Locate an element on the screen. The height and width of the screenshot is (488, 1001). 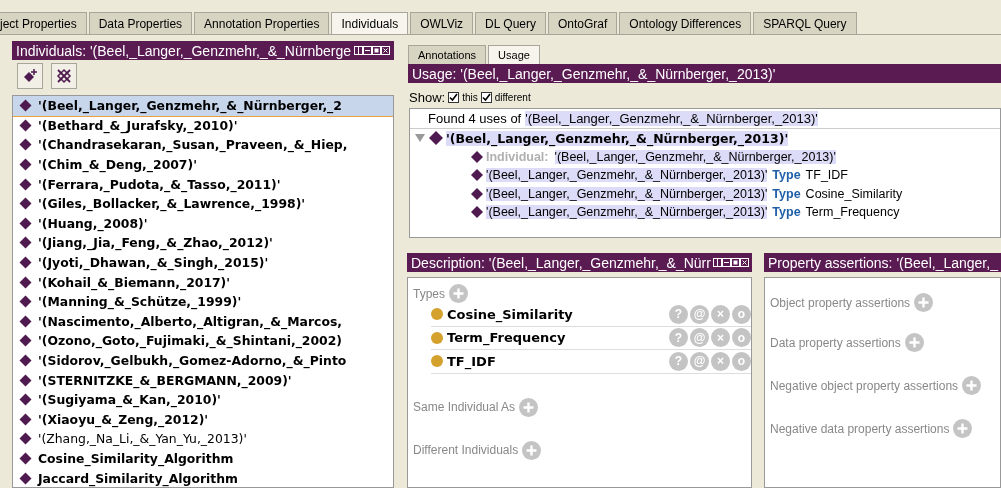
individual-item: '(Xiaoyu_&_Zeng,_2012)' is located at coordinates (203, 419).